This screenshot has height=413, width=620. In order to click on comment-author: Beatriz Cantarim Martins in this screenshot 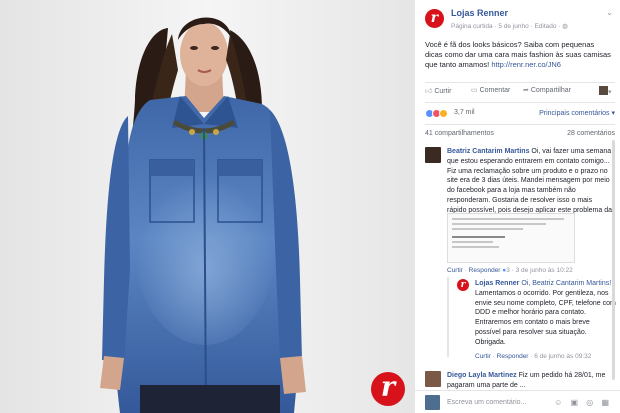, I will do `click(488, 151)`.